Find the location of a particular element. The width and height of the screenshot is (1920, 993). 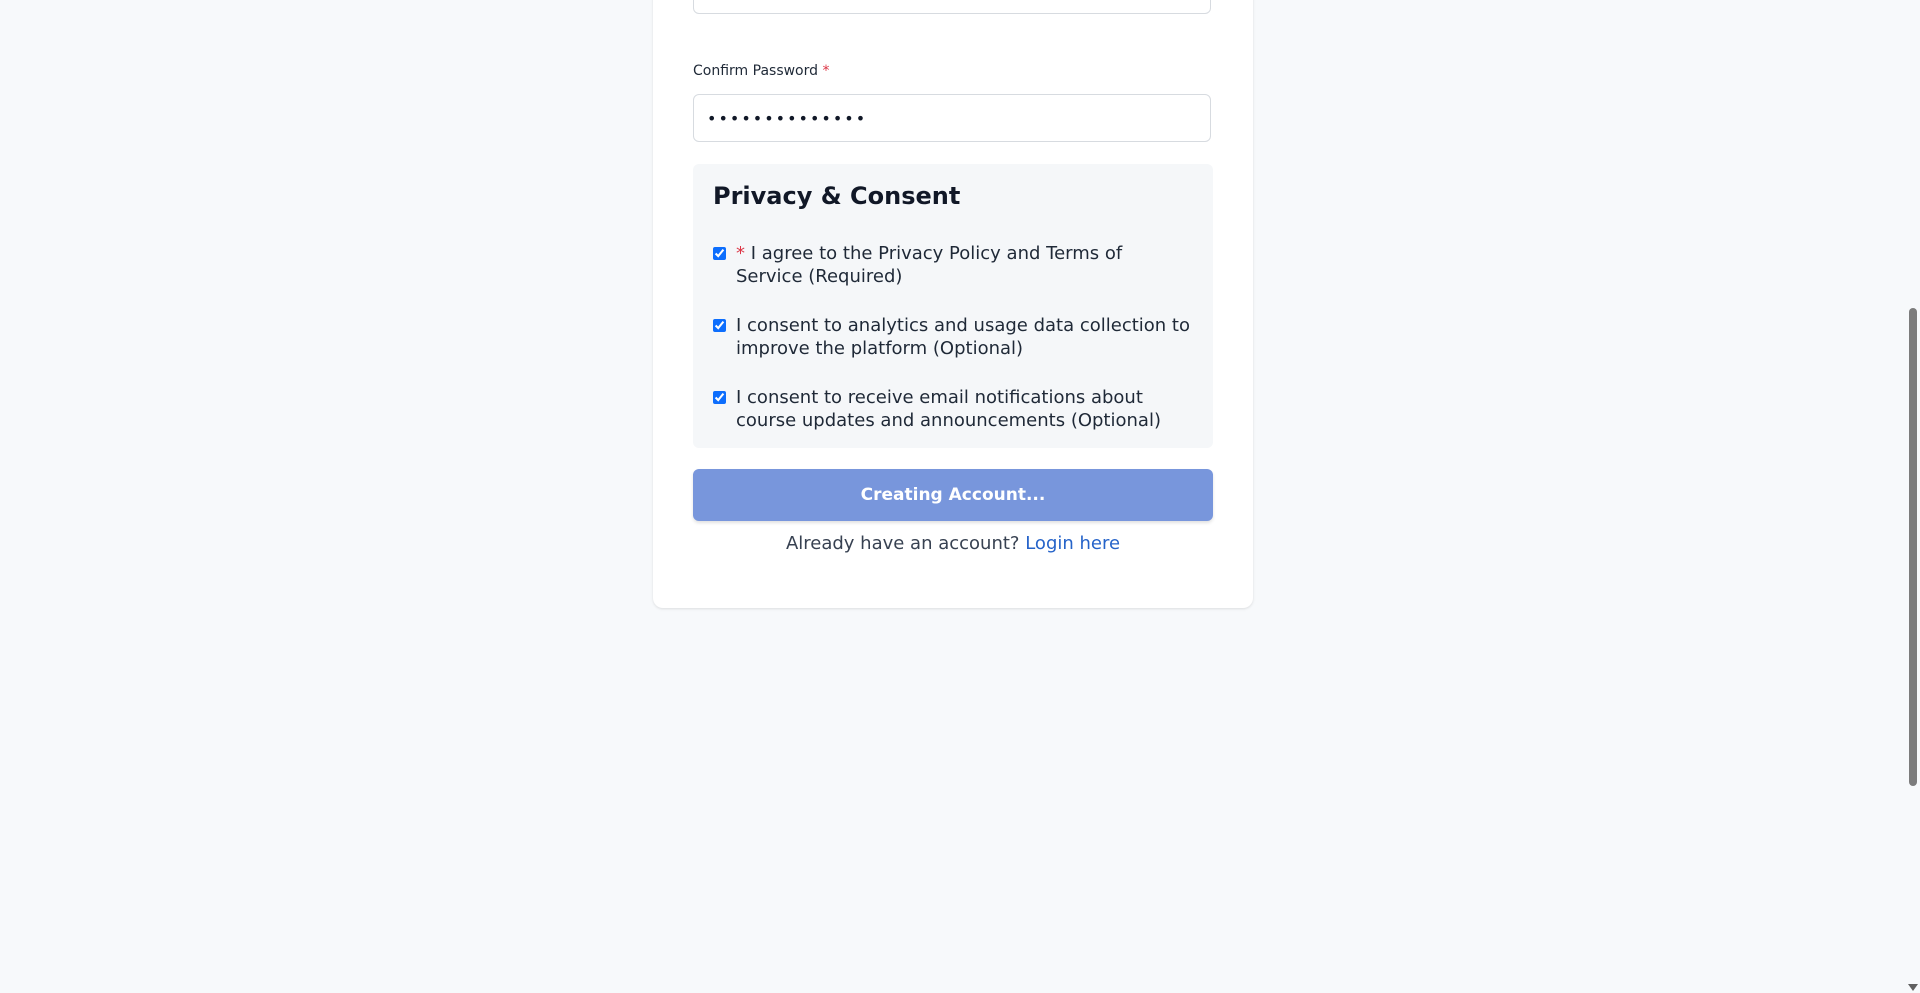

confirm-password-input is located at coordinates (952, 118).